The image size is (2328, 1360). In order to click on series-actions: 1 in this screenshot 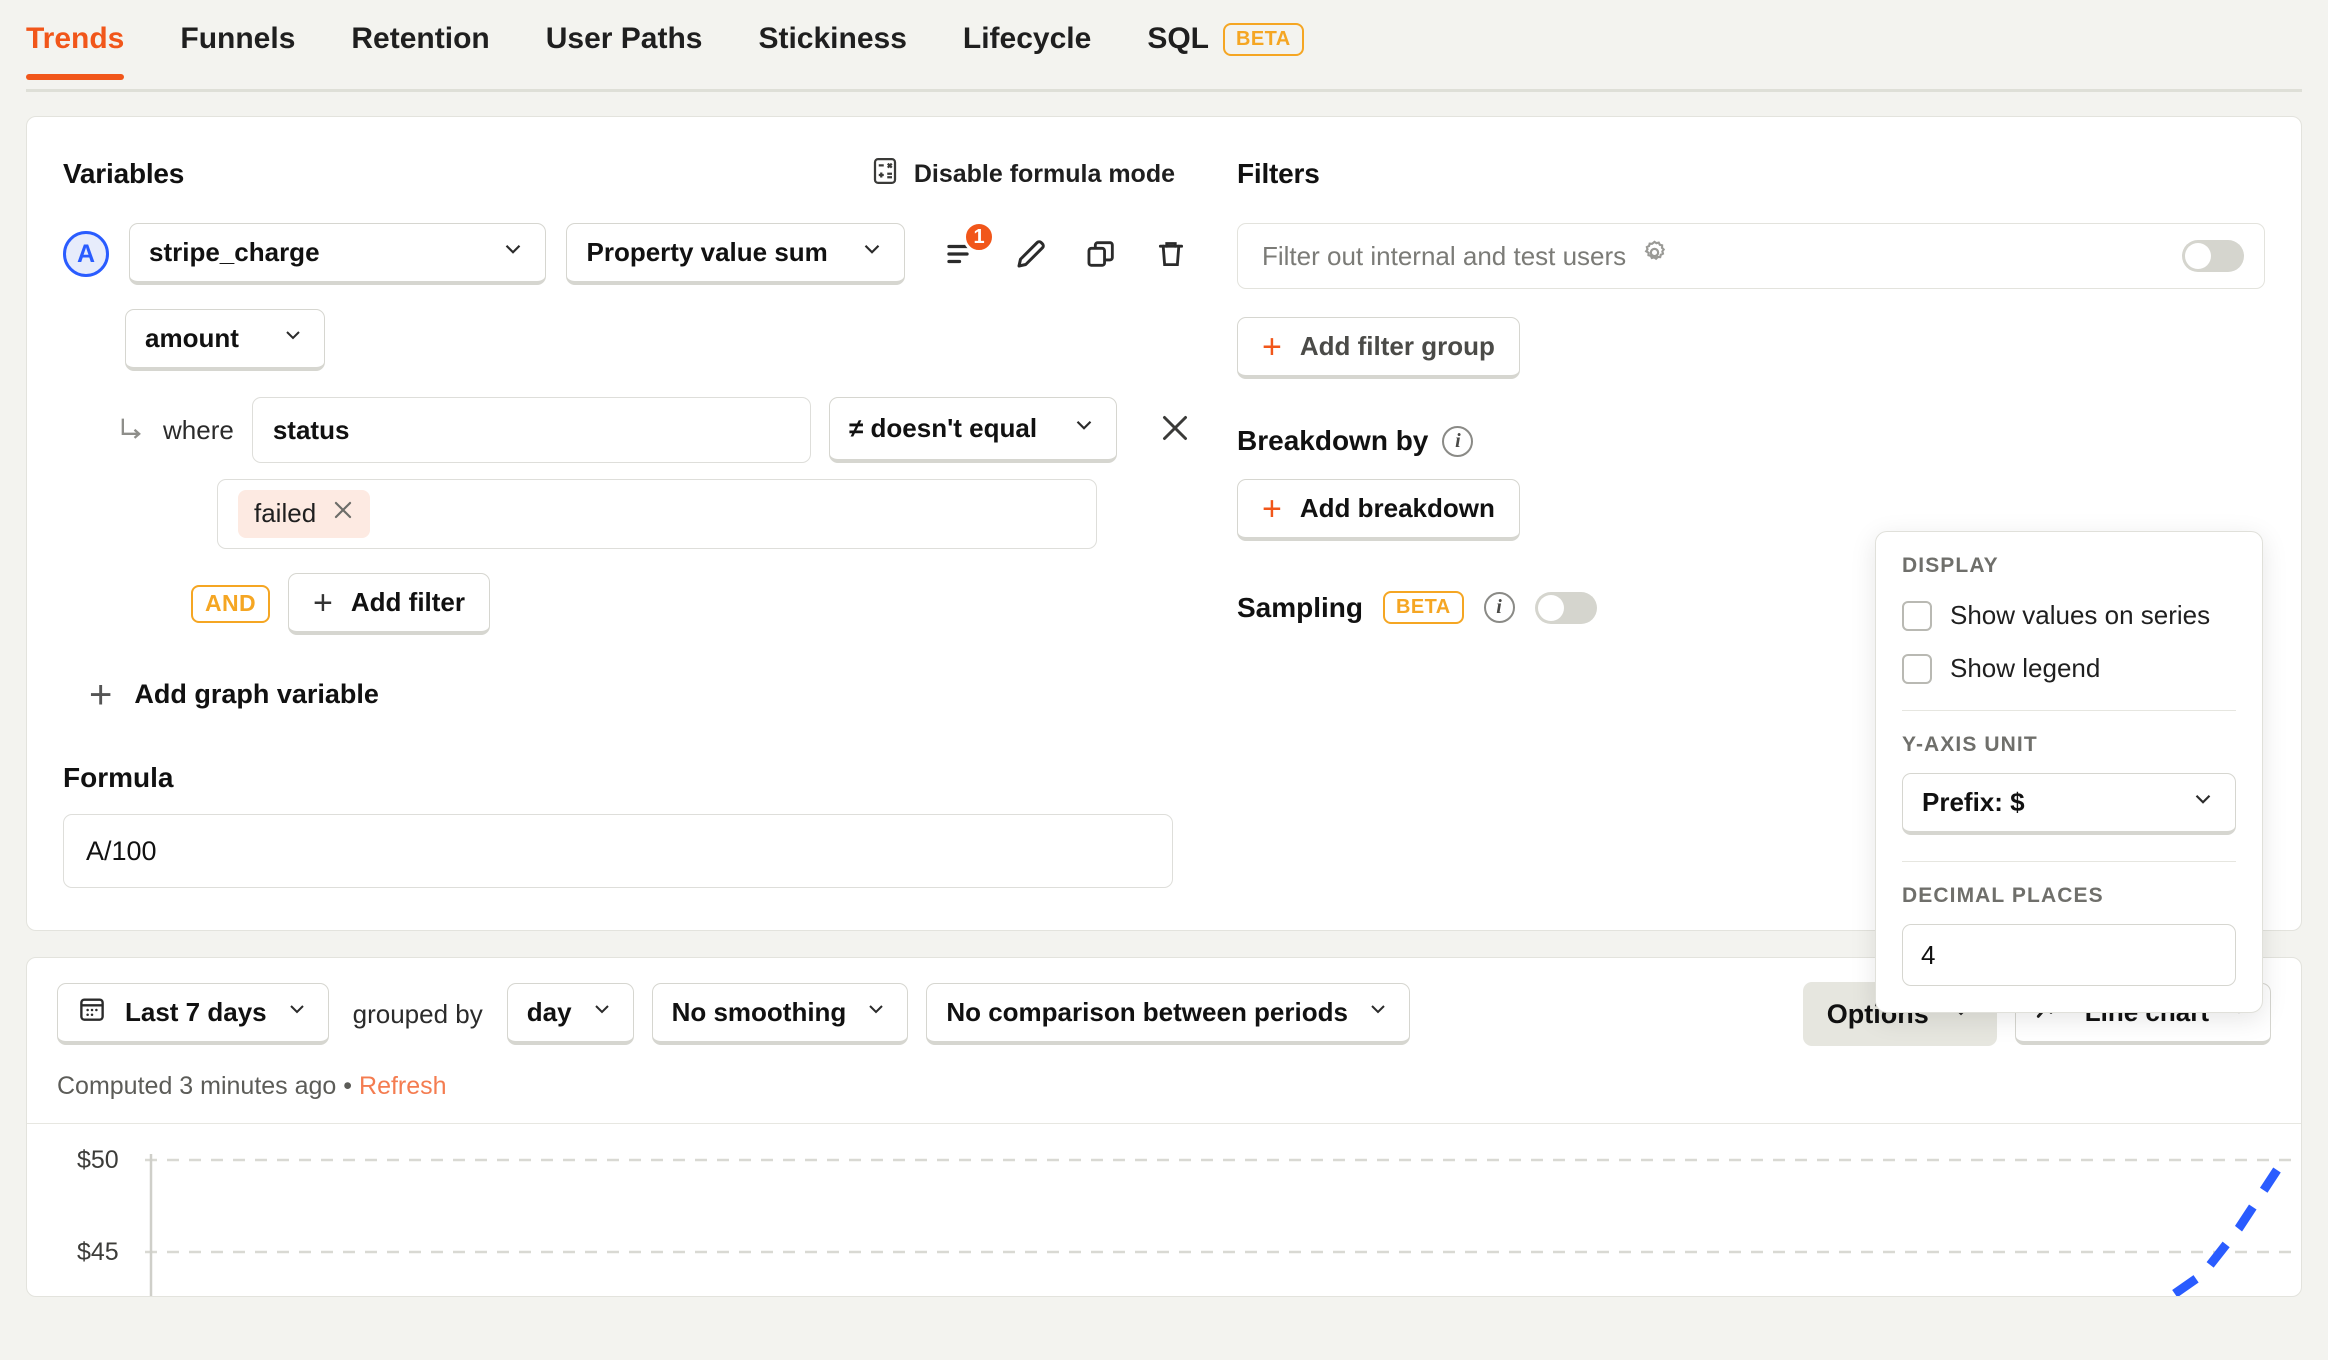, I will do `click(1066, 248)`.